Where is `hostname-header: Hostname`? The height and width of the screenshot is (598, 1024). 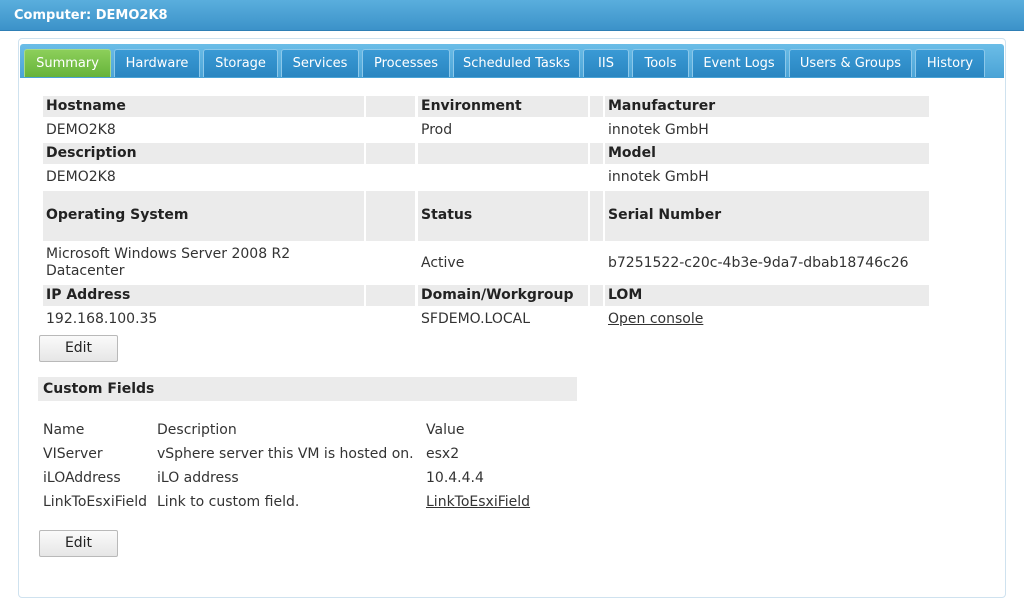 hostname-header: Hostname is located at coordinates (203, 106).